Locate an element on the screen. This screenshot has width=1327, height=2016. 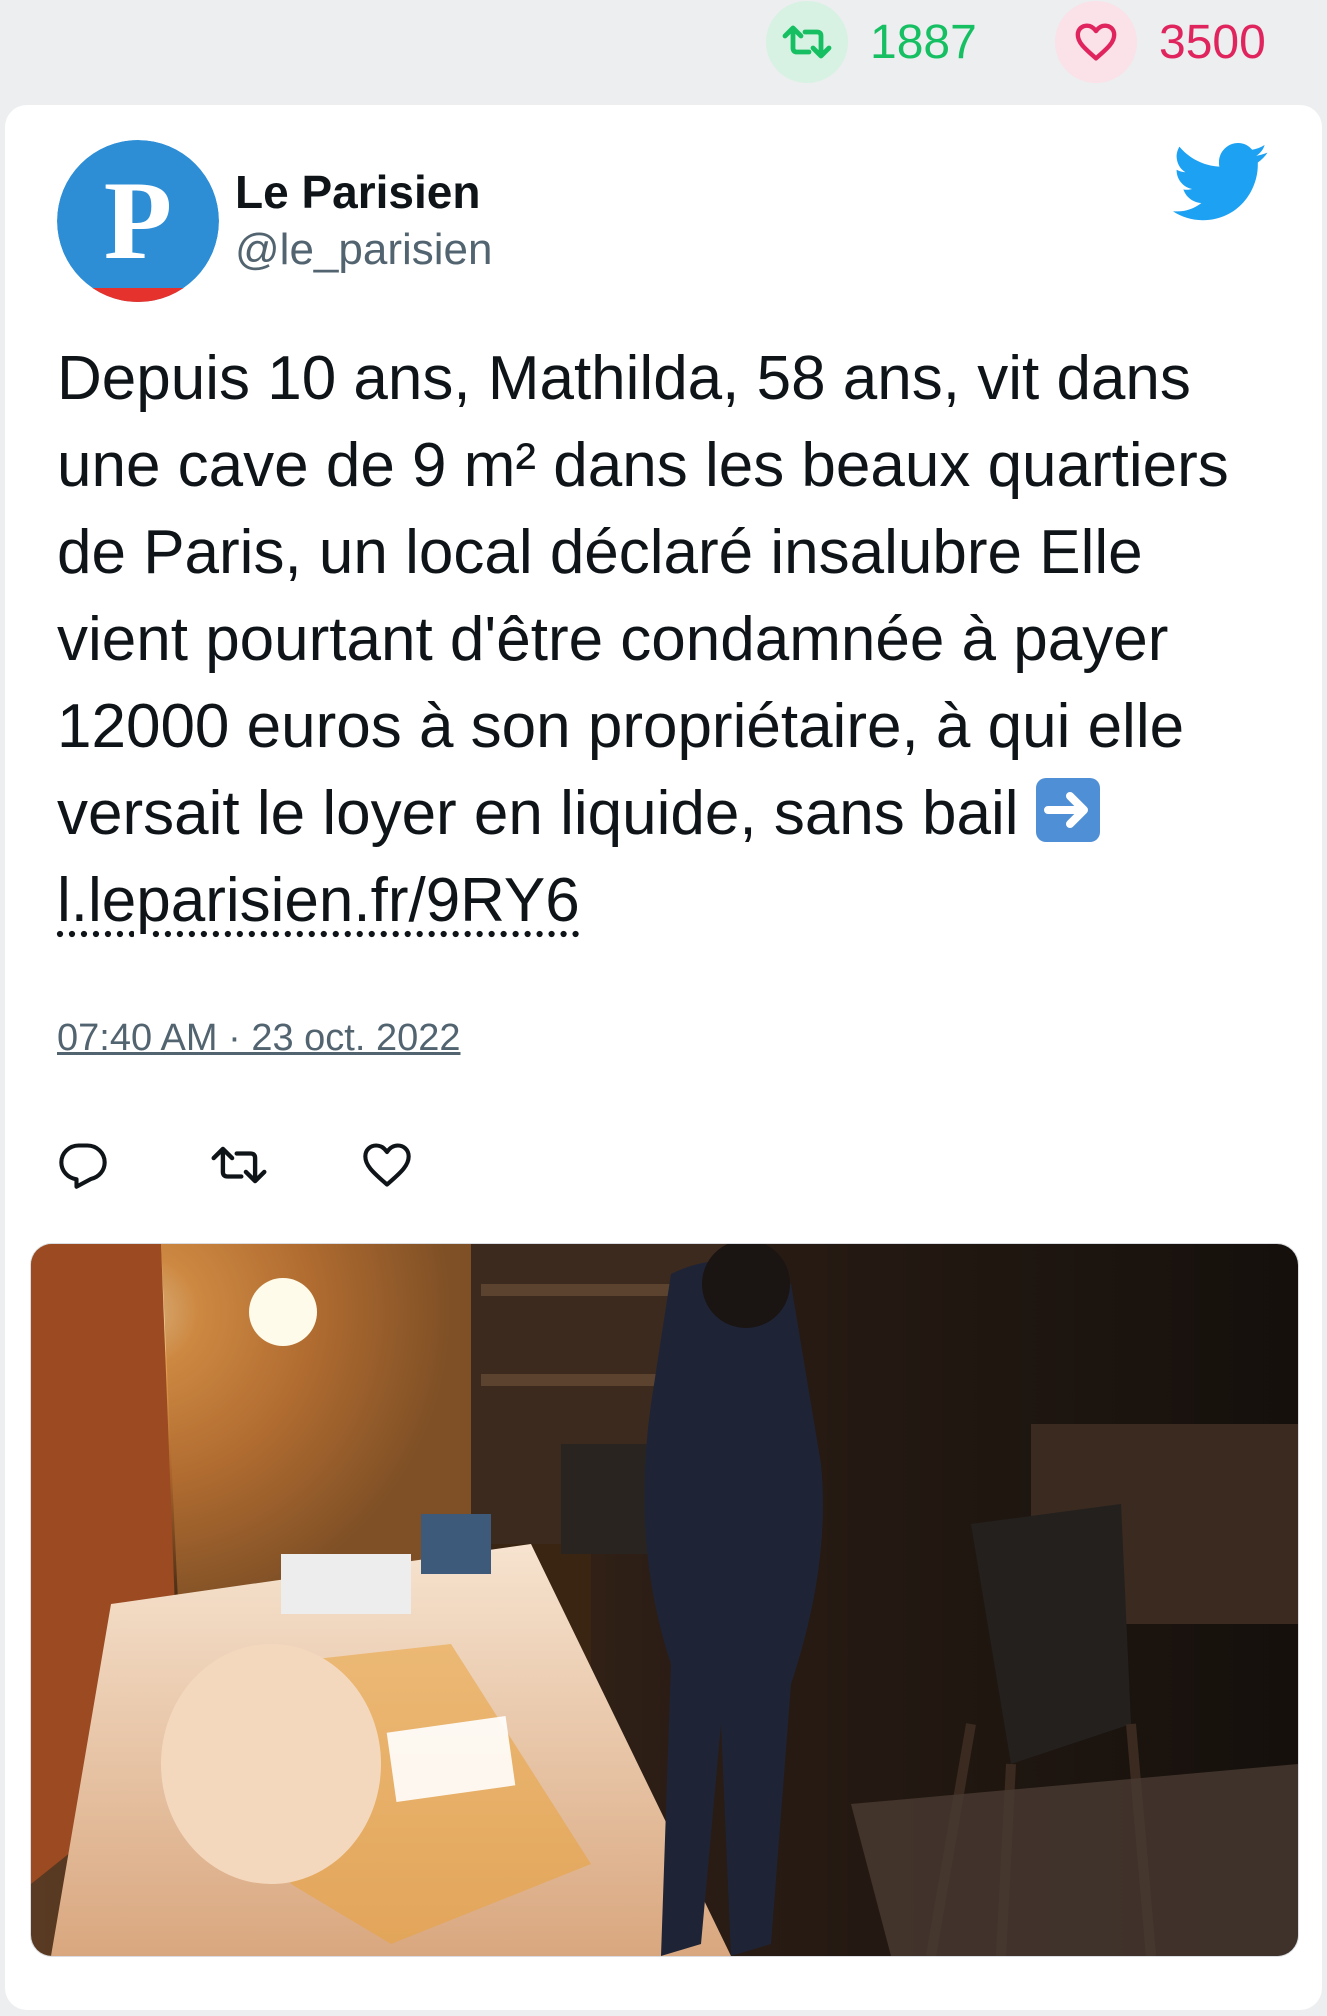
like-stat: 3500 is located at coordinates (1160, 42).